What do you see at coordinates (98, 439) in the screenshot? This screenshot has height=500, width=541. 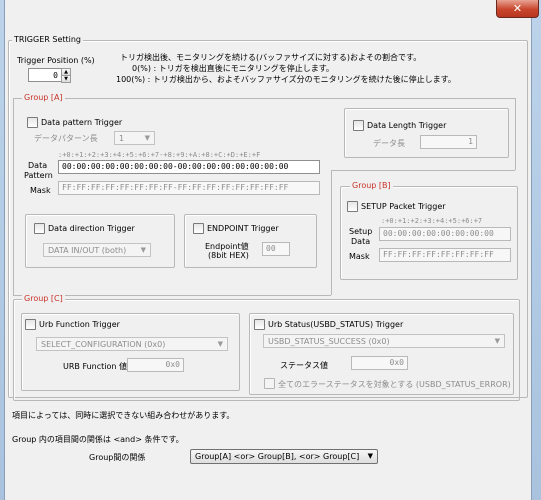 I see `group-relation-note: Group 内の項目間の関係は <and> 条件です。` at bounding box center [98, 439].